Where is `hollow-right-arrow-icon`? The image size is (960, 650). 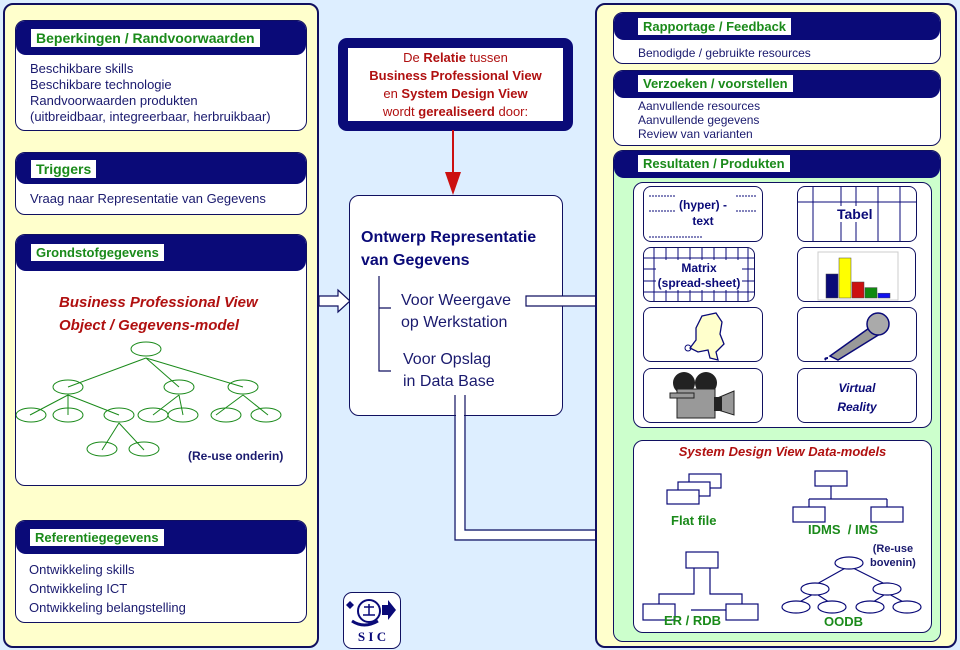 hollow-right-arrow-icon is located at coordinates (334, 301).